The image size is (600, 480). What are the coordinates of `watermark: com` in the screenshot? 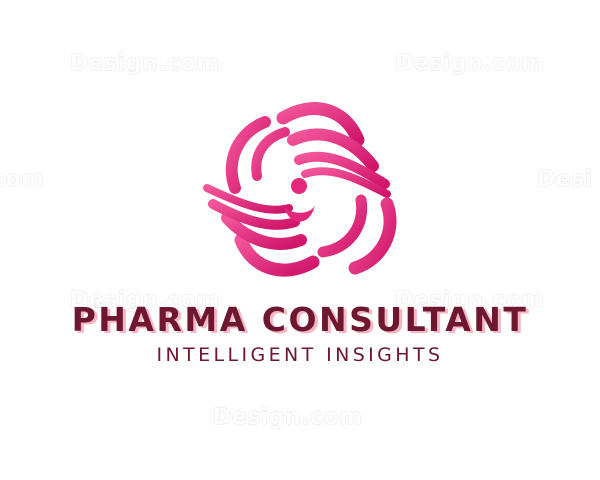 It's located at (22, 179).